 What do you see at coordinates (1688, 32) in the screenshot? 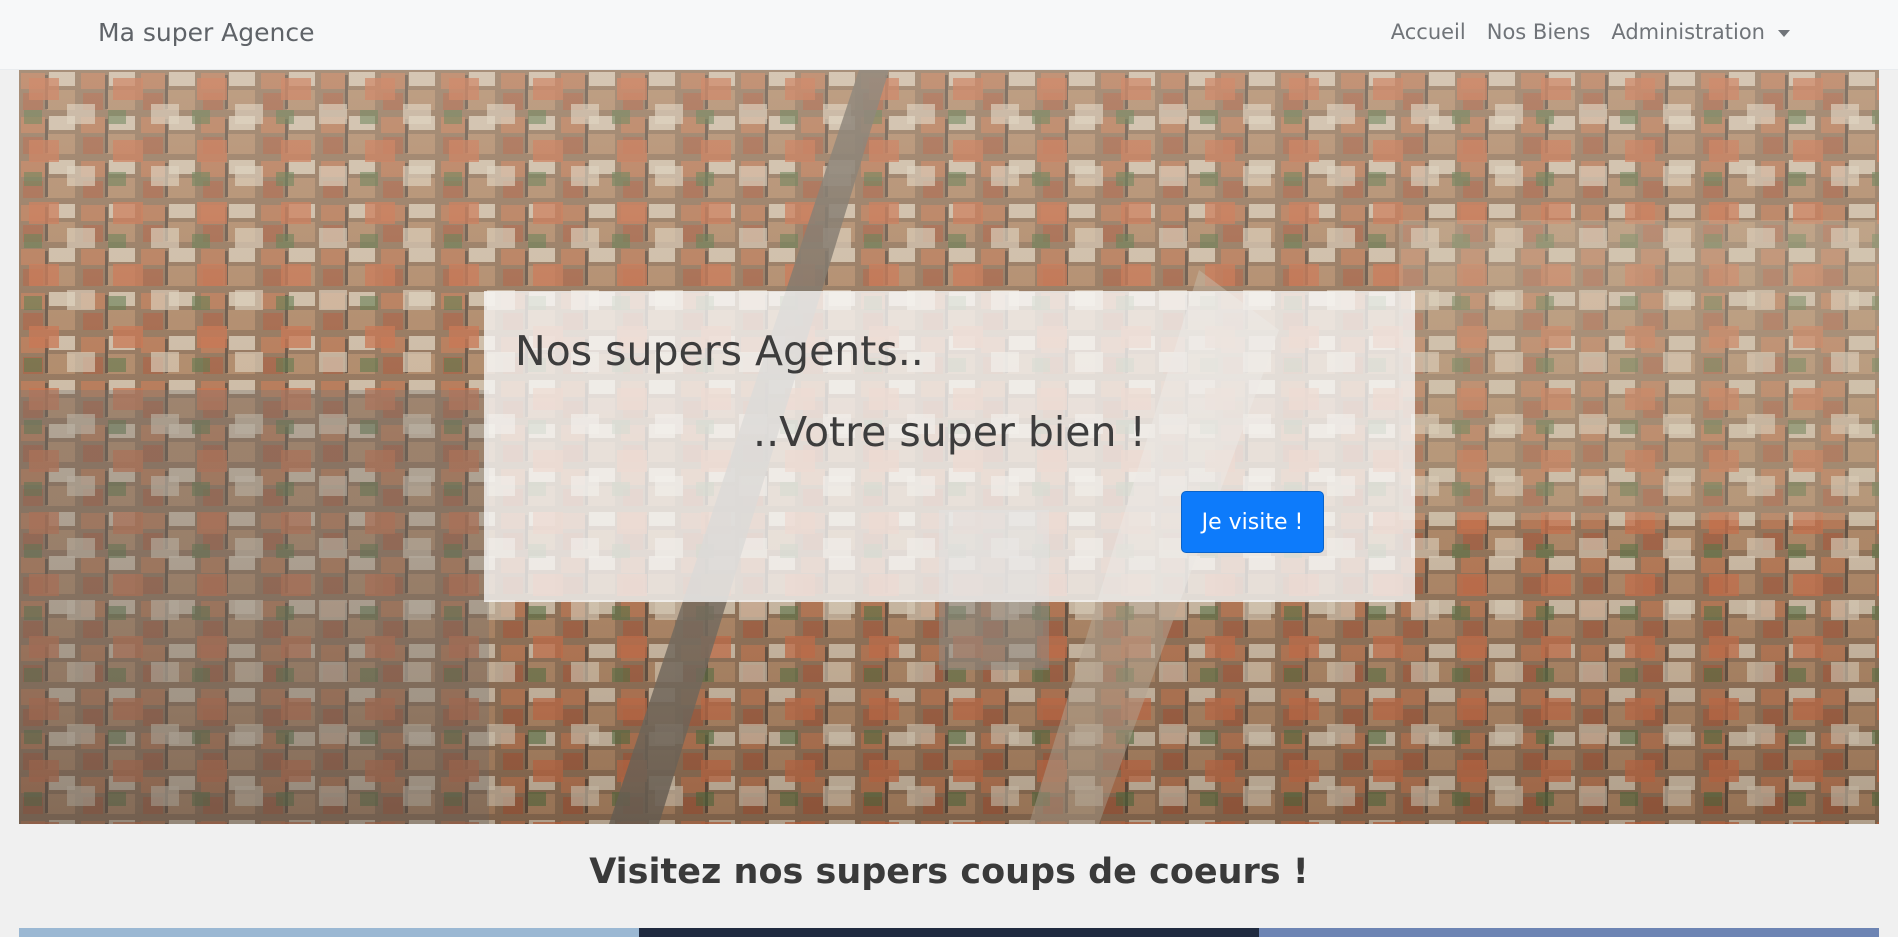
I see `administration-dropdown-label: Administration` at bounding box center [1688, 32].